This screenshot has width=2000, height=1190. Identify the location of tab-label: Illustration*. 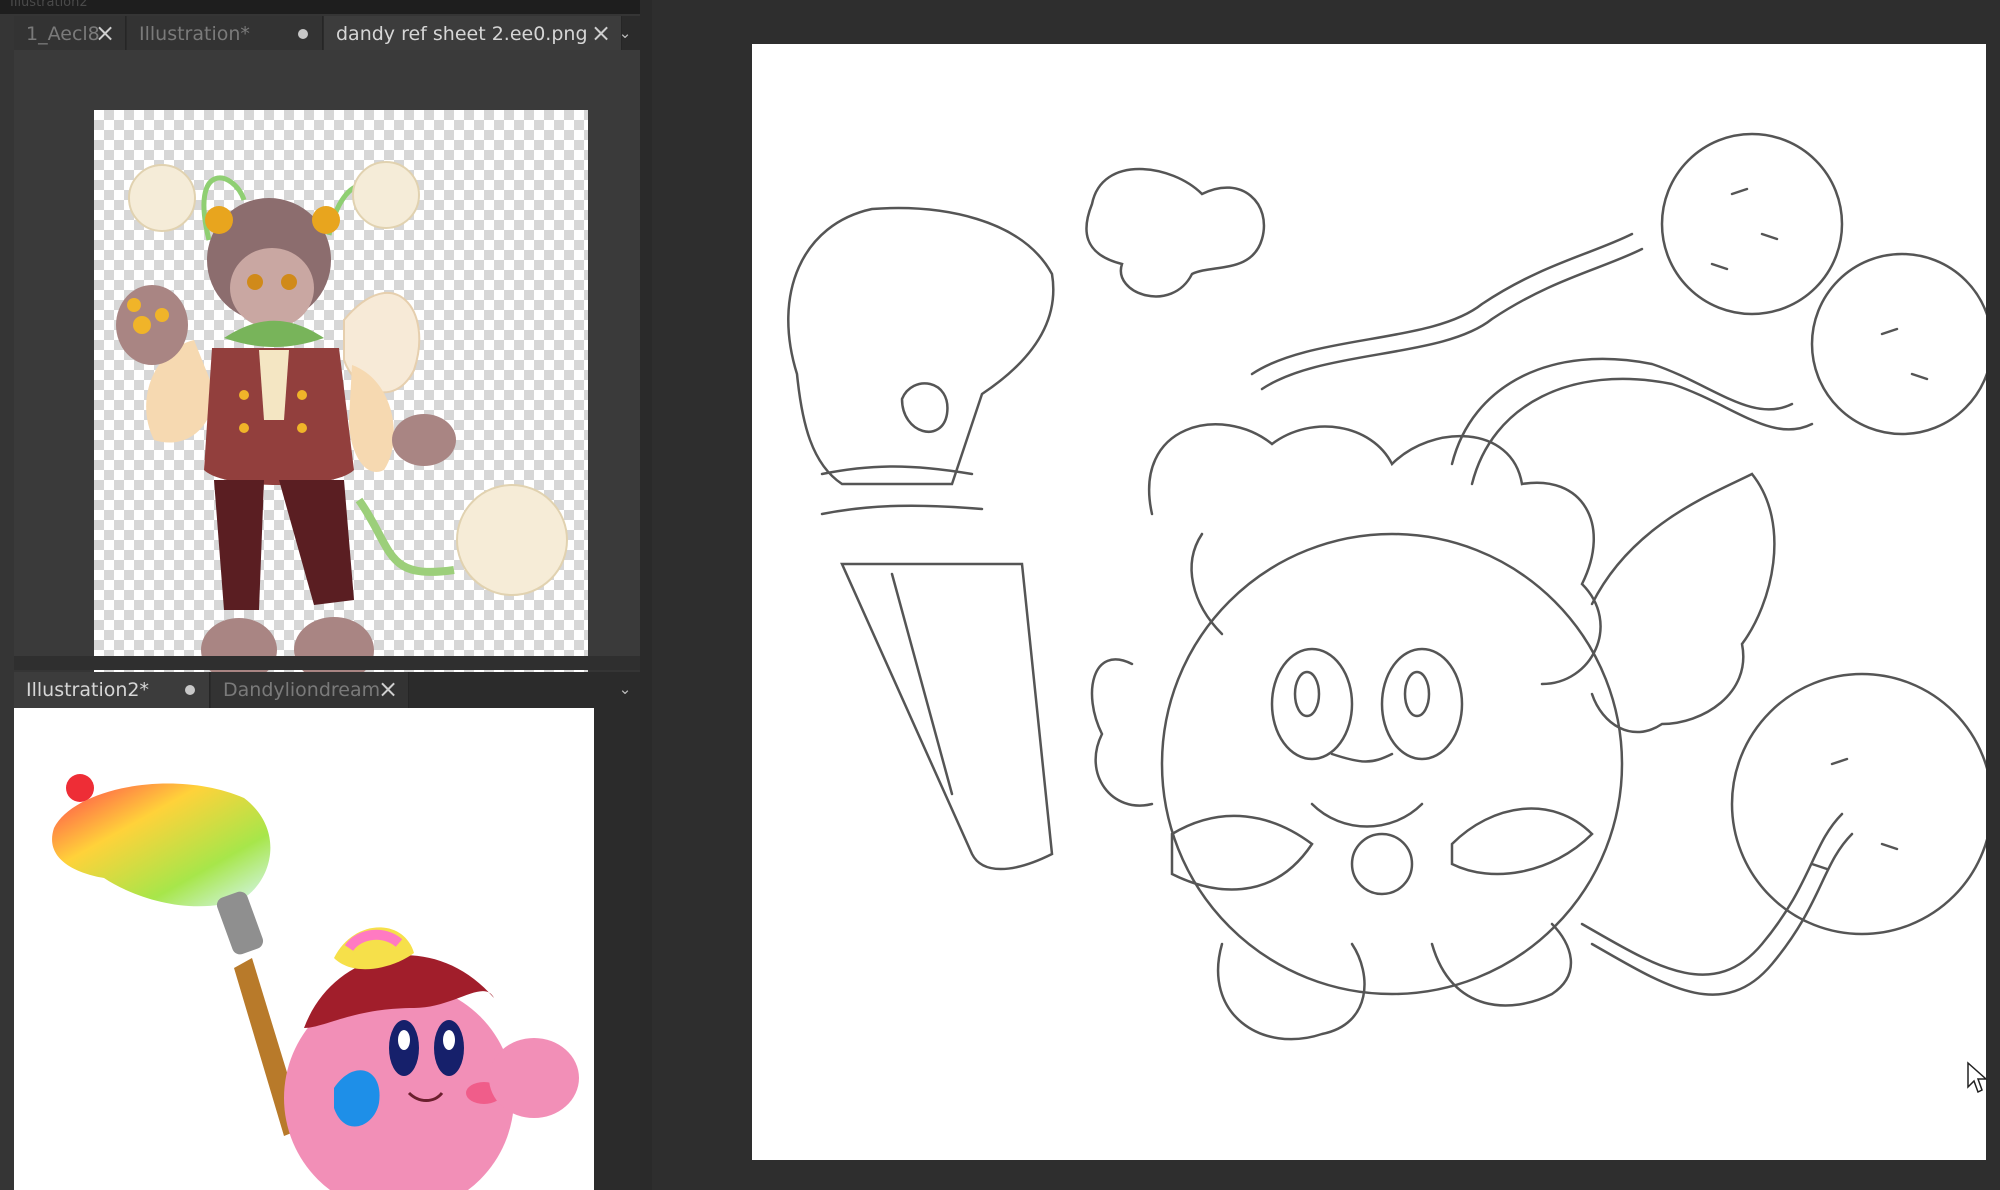
(194, 34).